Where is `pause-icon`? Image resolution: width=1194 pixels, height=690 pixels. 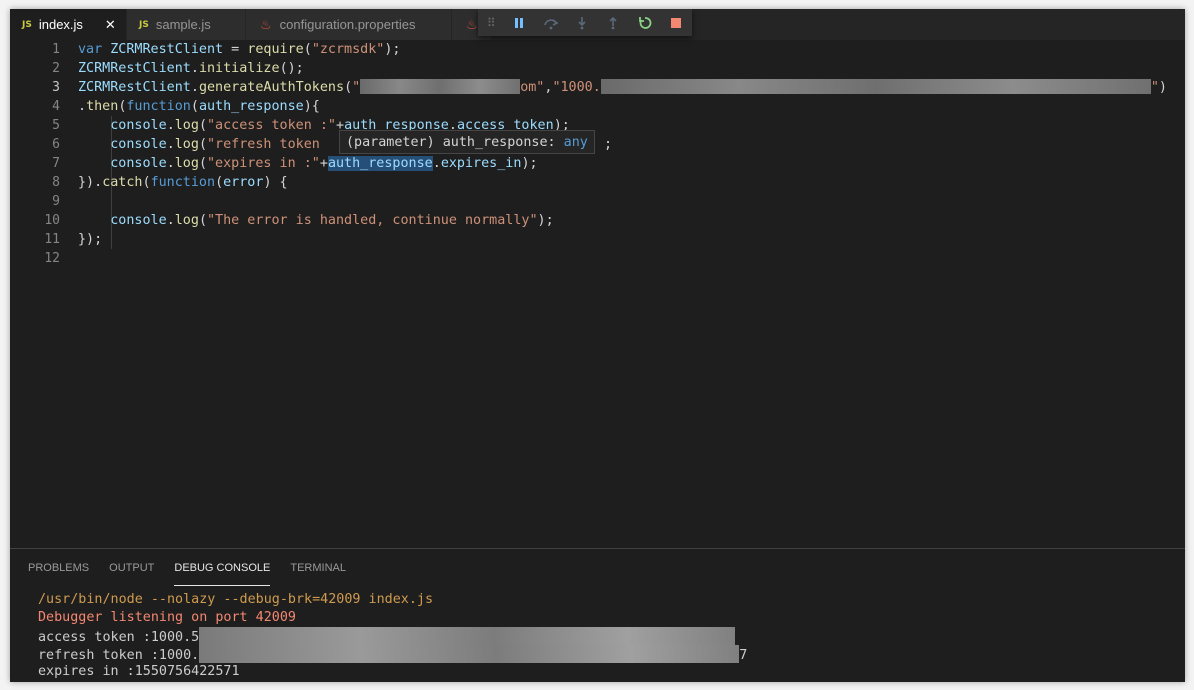 pause-icon is located at coordinates (519, 22).